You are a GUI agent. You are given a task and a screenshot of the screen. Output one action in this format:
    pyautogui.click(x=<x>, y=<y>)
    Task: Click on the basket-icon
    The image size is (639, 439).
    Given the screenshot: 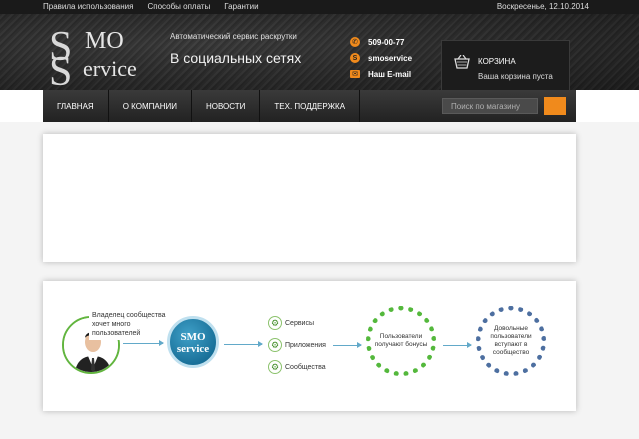 What is the action you would take?
    pyautogui.click(x=462, y=62)
    